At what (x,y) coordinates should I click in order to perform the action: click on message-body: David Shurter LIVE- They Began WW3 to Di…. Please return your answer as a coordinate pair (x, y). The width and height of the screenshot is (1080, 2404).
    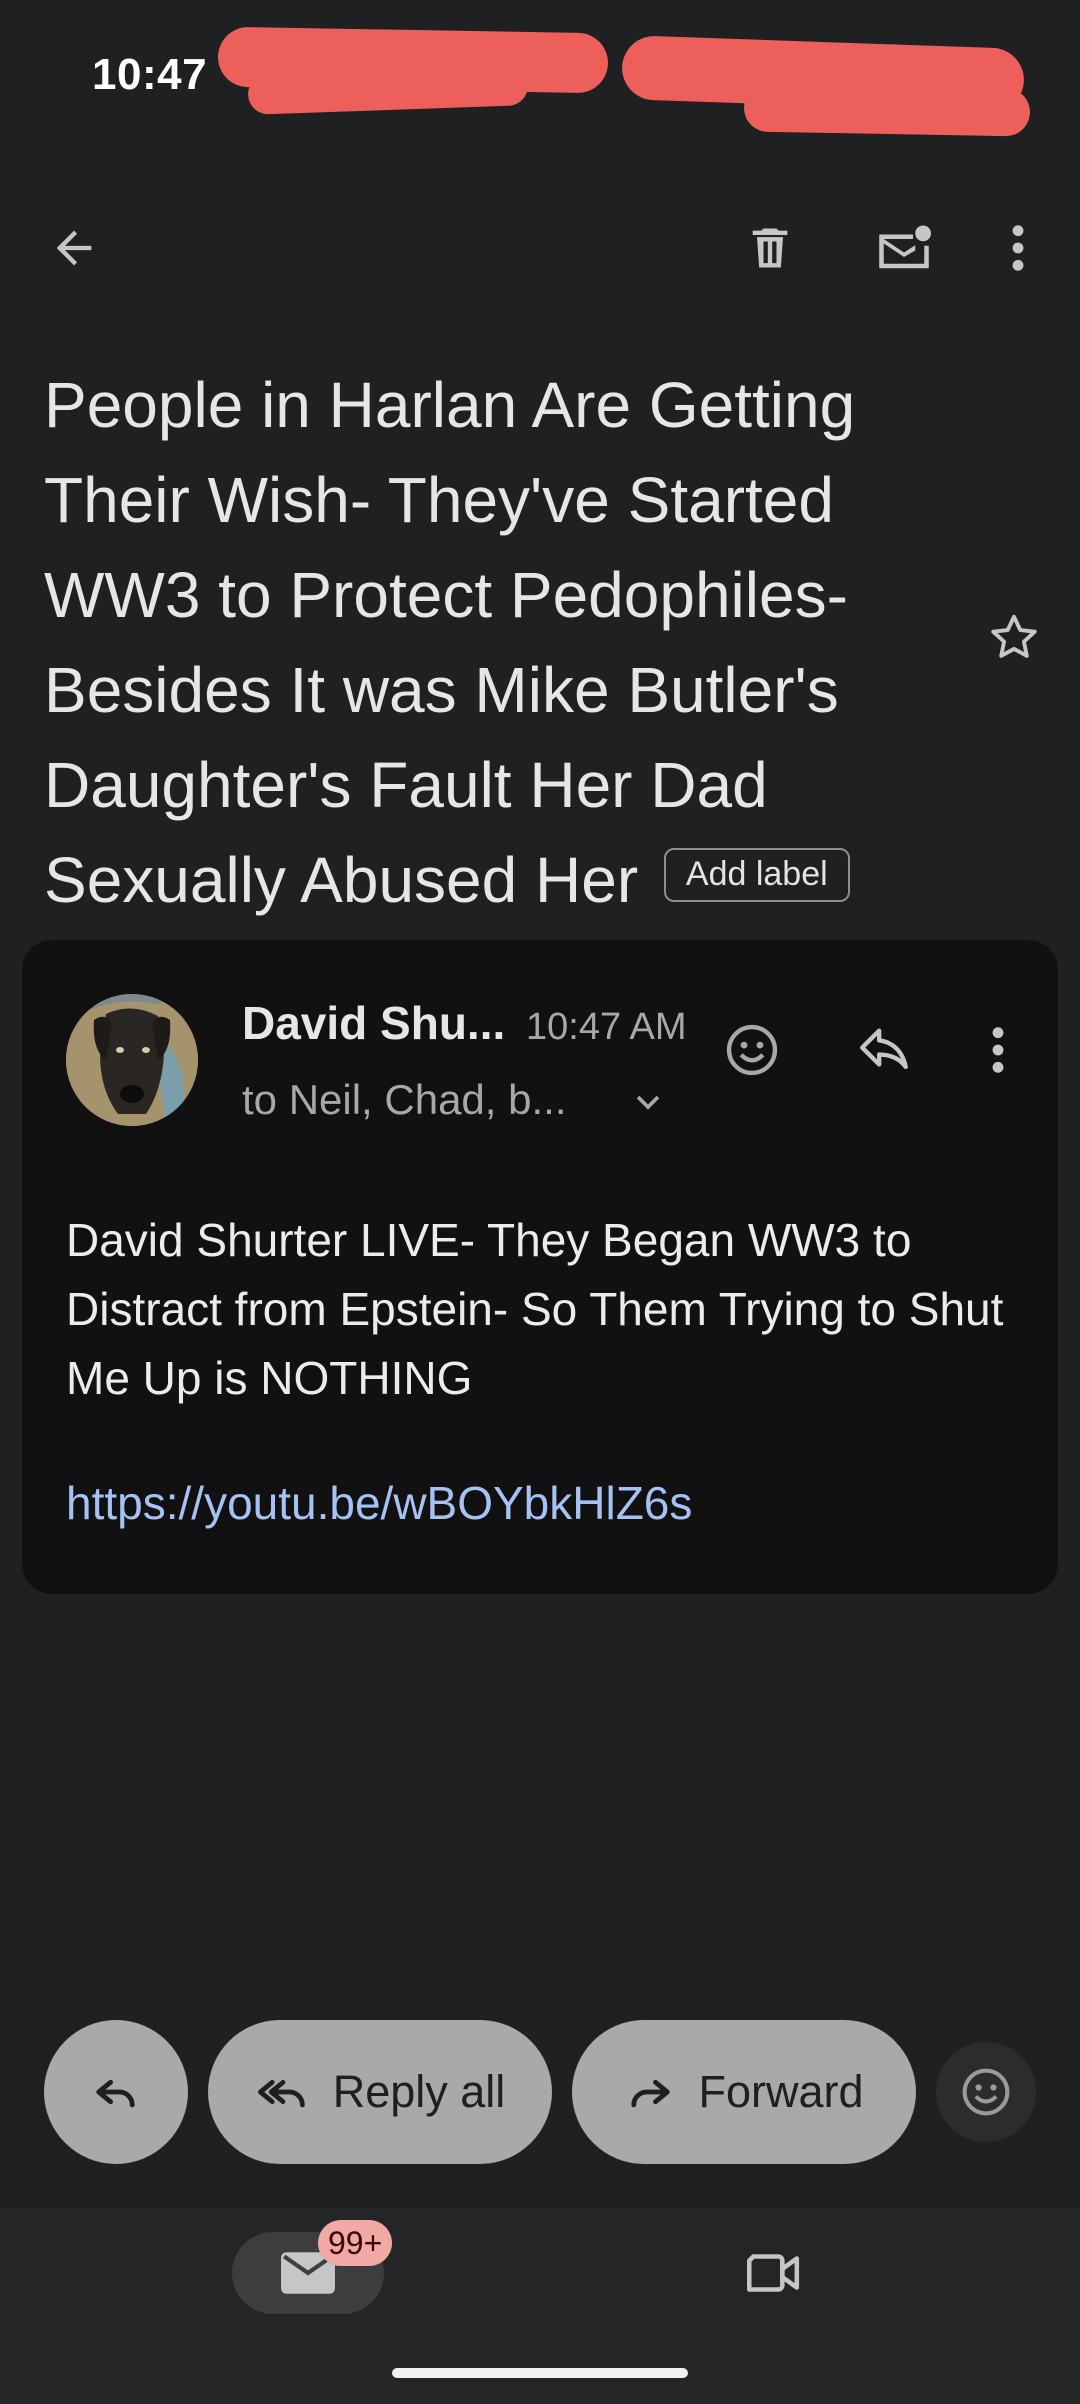
    Looking at the image, I should click on (535, 1309).